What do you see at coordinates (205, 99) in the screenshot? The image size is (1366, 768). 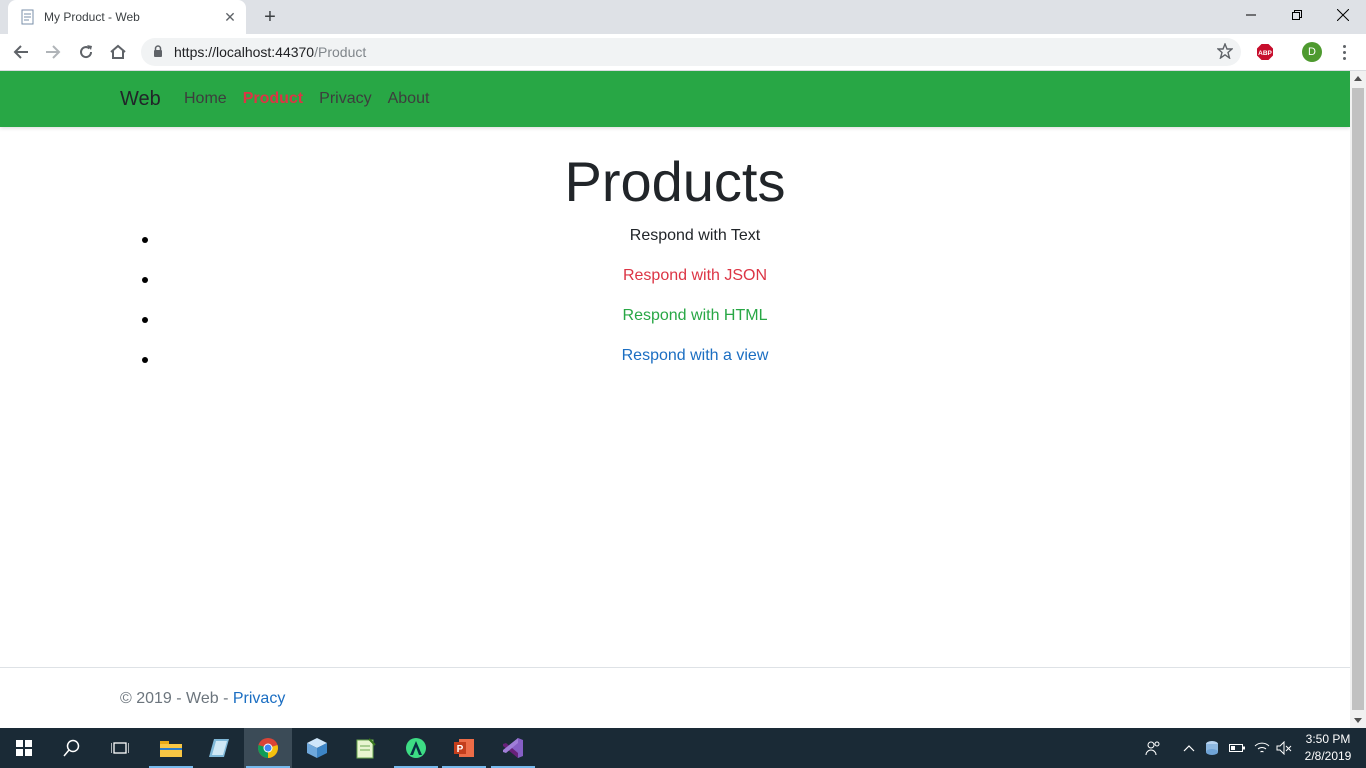 I see `nav-link-home: Home` at bounding box center [205, 99].